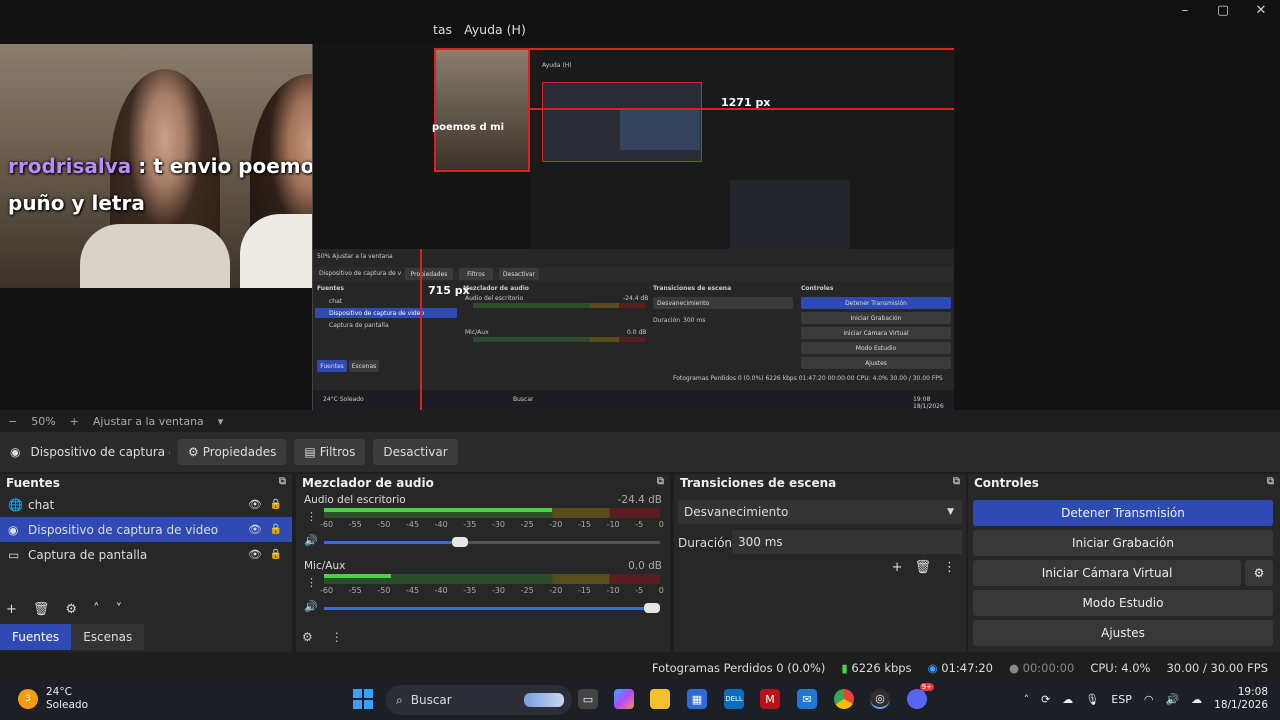 The width and height of the screenshot is (1280, 720). I want to click on task-view-icon: ▭, so click(588, 699).